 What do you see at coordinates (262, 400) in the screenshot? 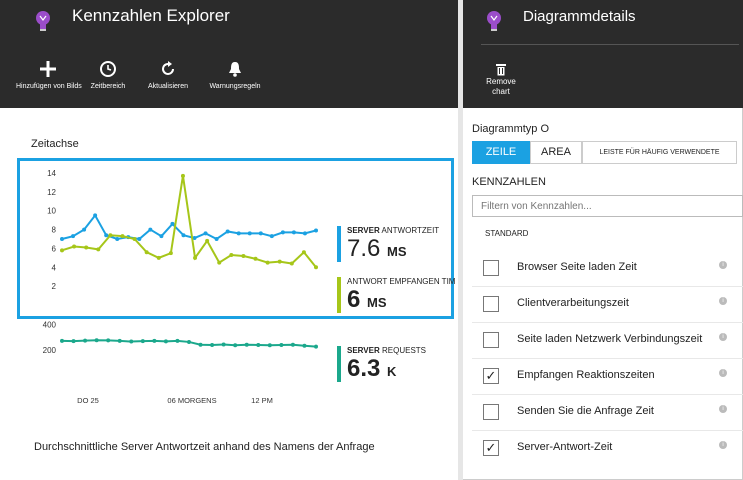
I see `x-tick-label: 12 PM` at bounding box center [262, 400].